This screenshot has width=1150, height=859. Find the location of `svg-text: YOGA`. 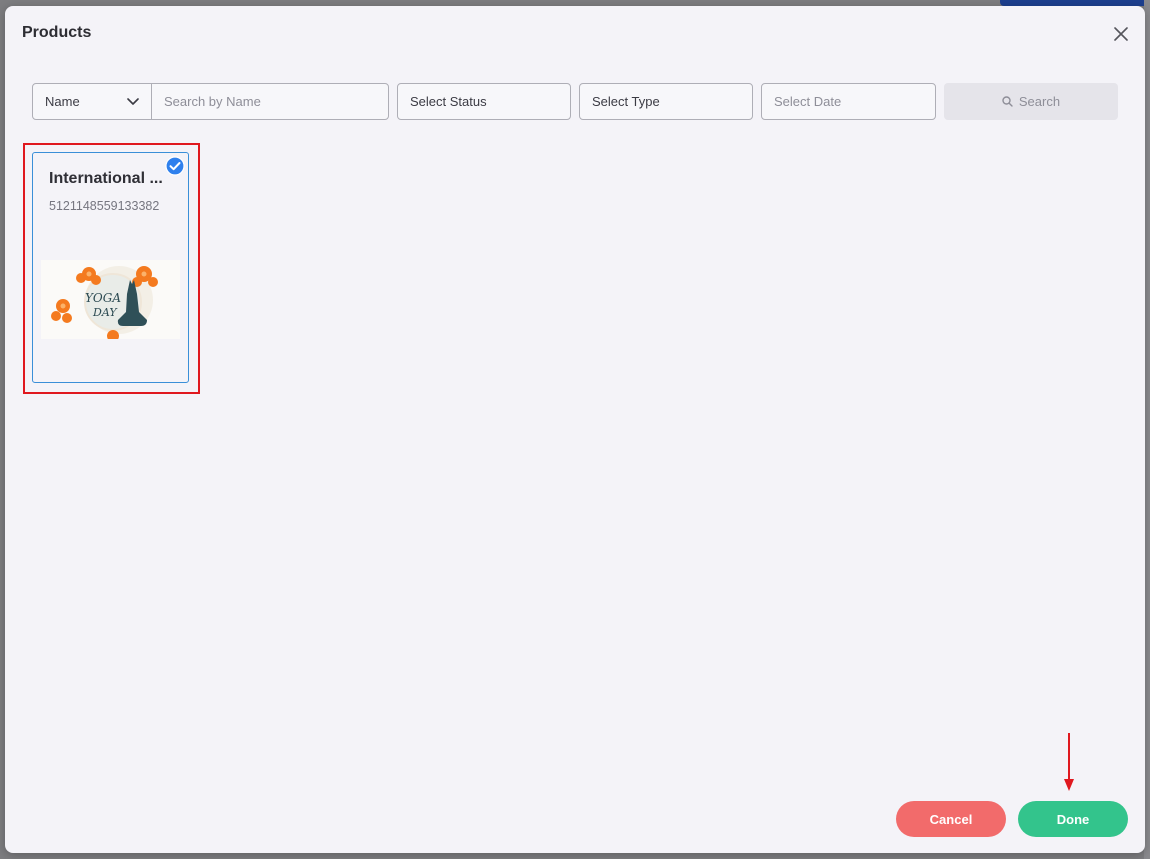

svg-text: YOGA is located at coordinates (103, 298).